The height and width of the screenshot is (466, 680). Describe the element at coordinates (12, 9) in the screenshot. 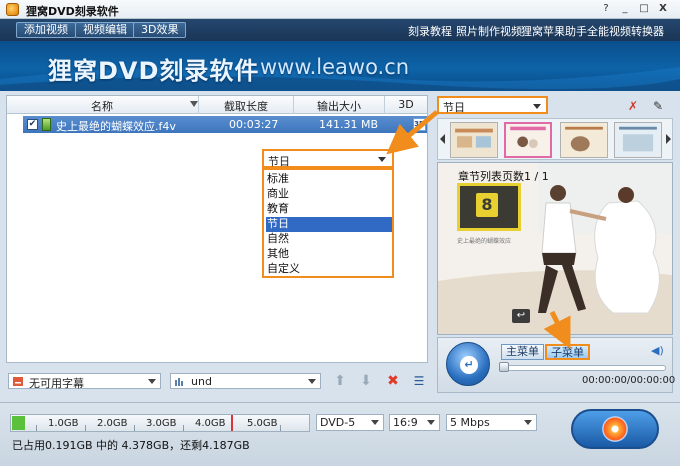

I see `app-logo-icon` at that location.